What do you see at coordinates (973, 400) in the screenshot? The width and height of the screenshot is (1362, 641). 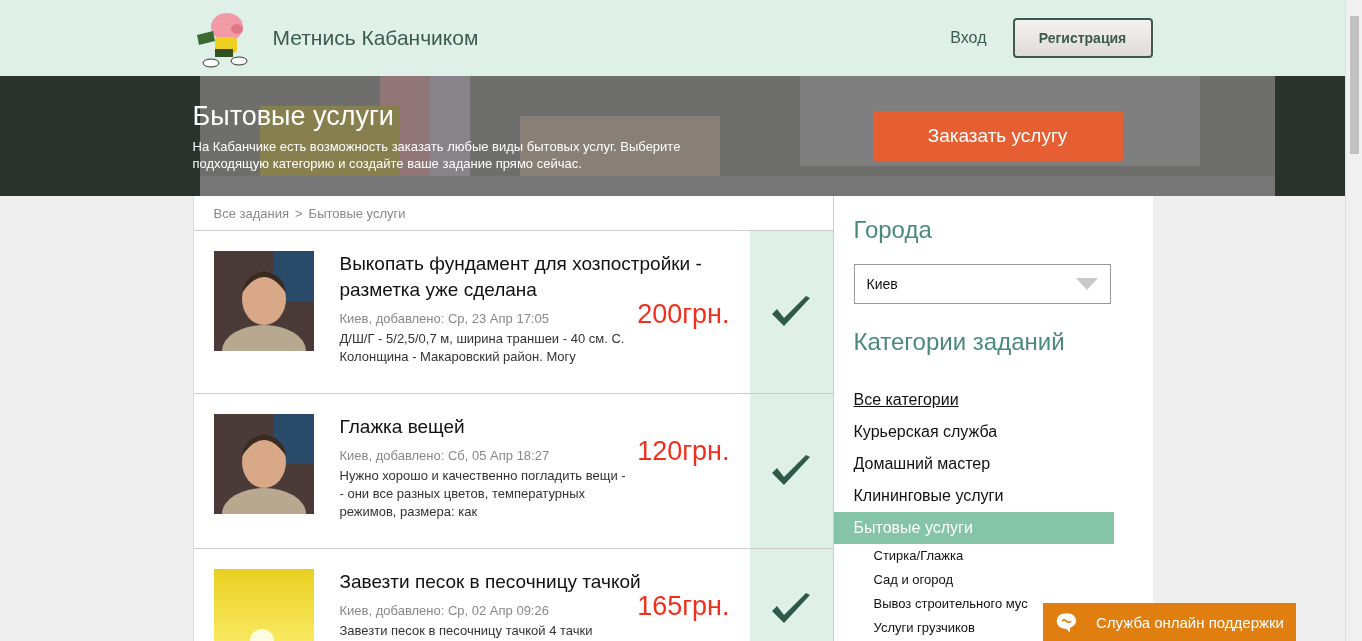 I see `category-link: Все категории` at bounding box center [973, 400].